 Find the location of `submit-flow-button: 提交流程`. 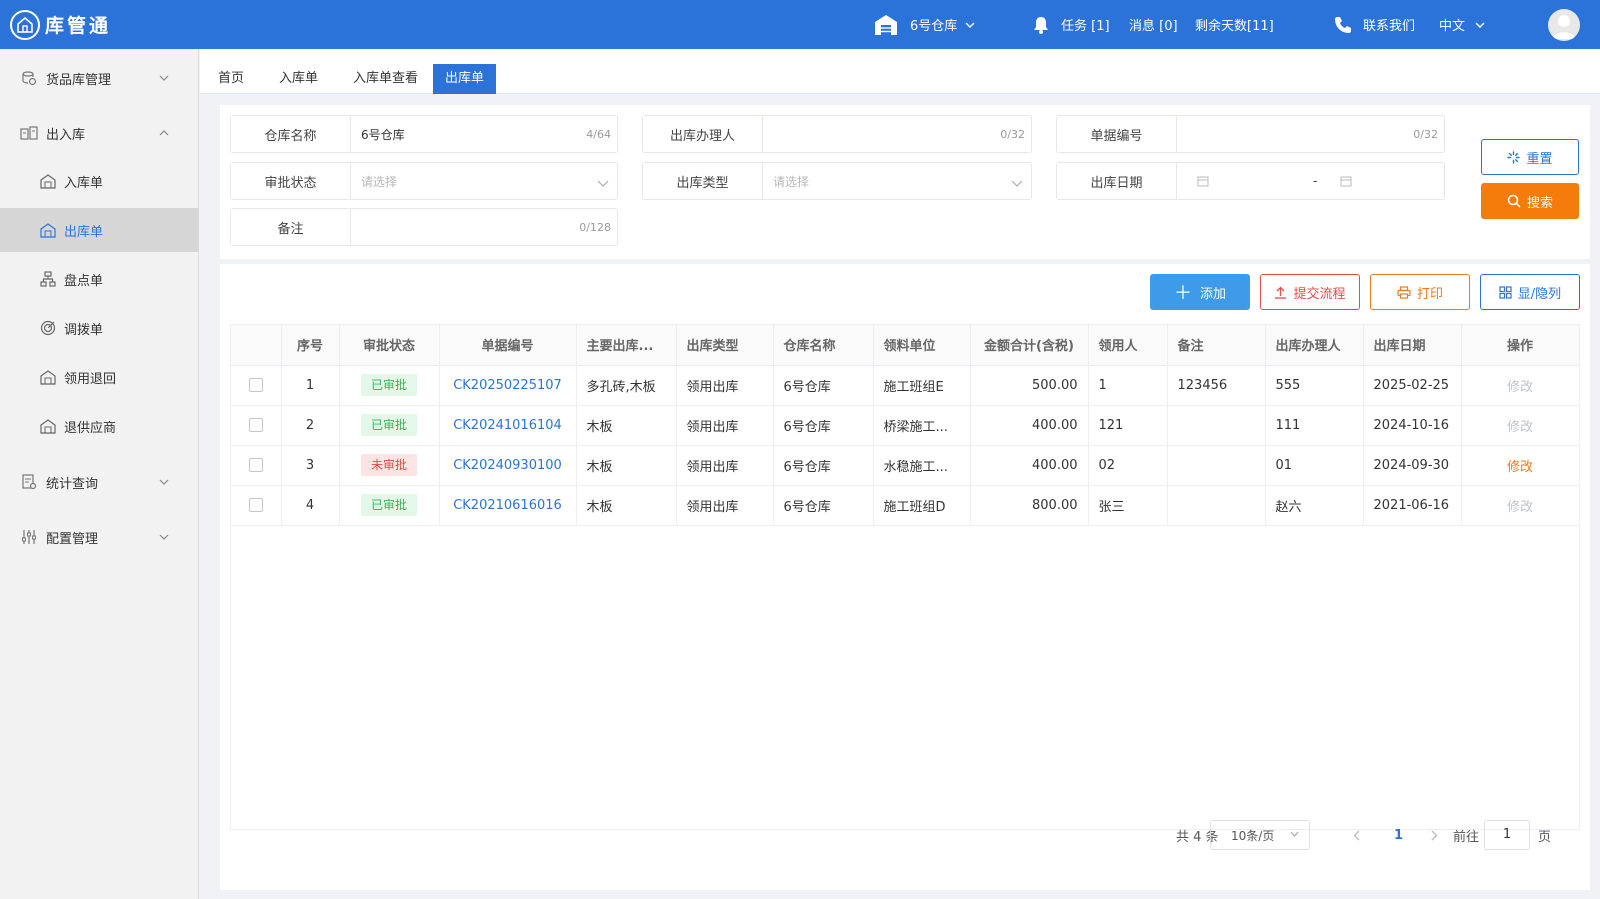

submit-flow-button: 提交流程 is located at coordinates (1310, 292).